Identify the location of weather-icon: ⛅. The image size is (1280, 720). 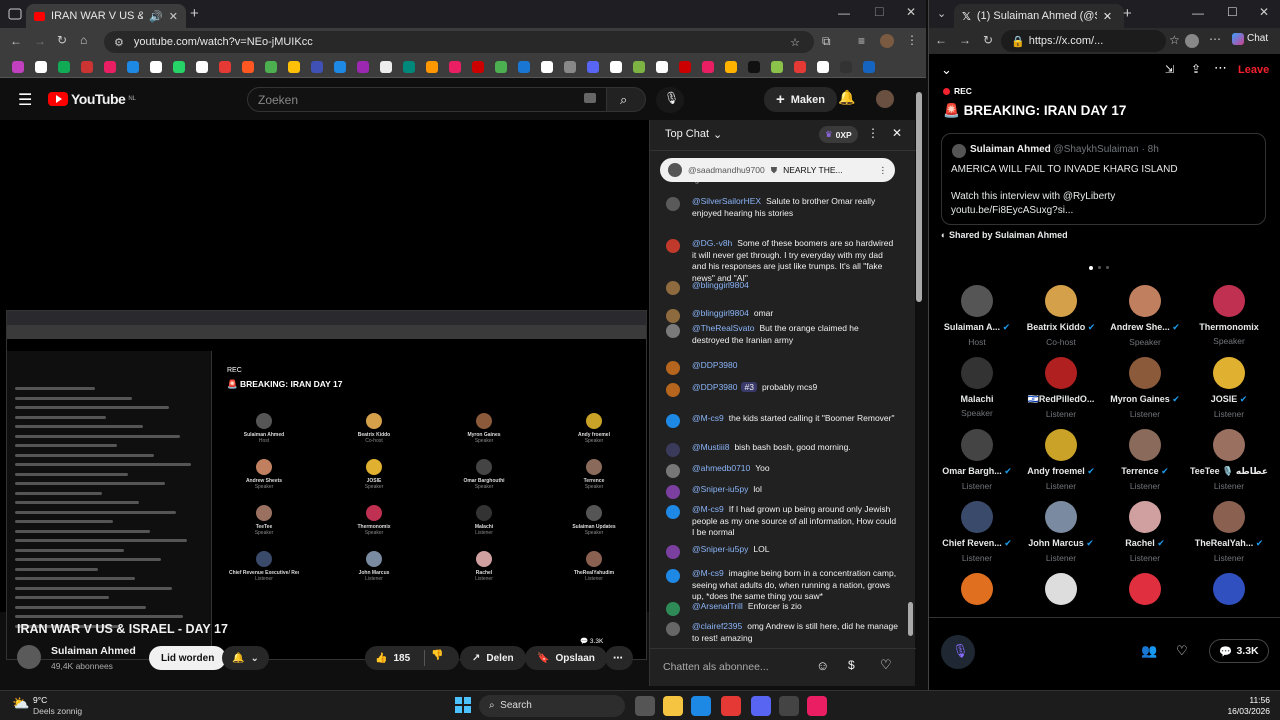
(20, 703).